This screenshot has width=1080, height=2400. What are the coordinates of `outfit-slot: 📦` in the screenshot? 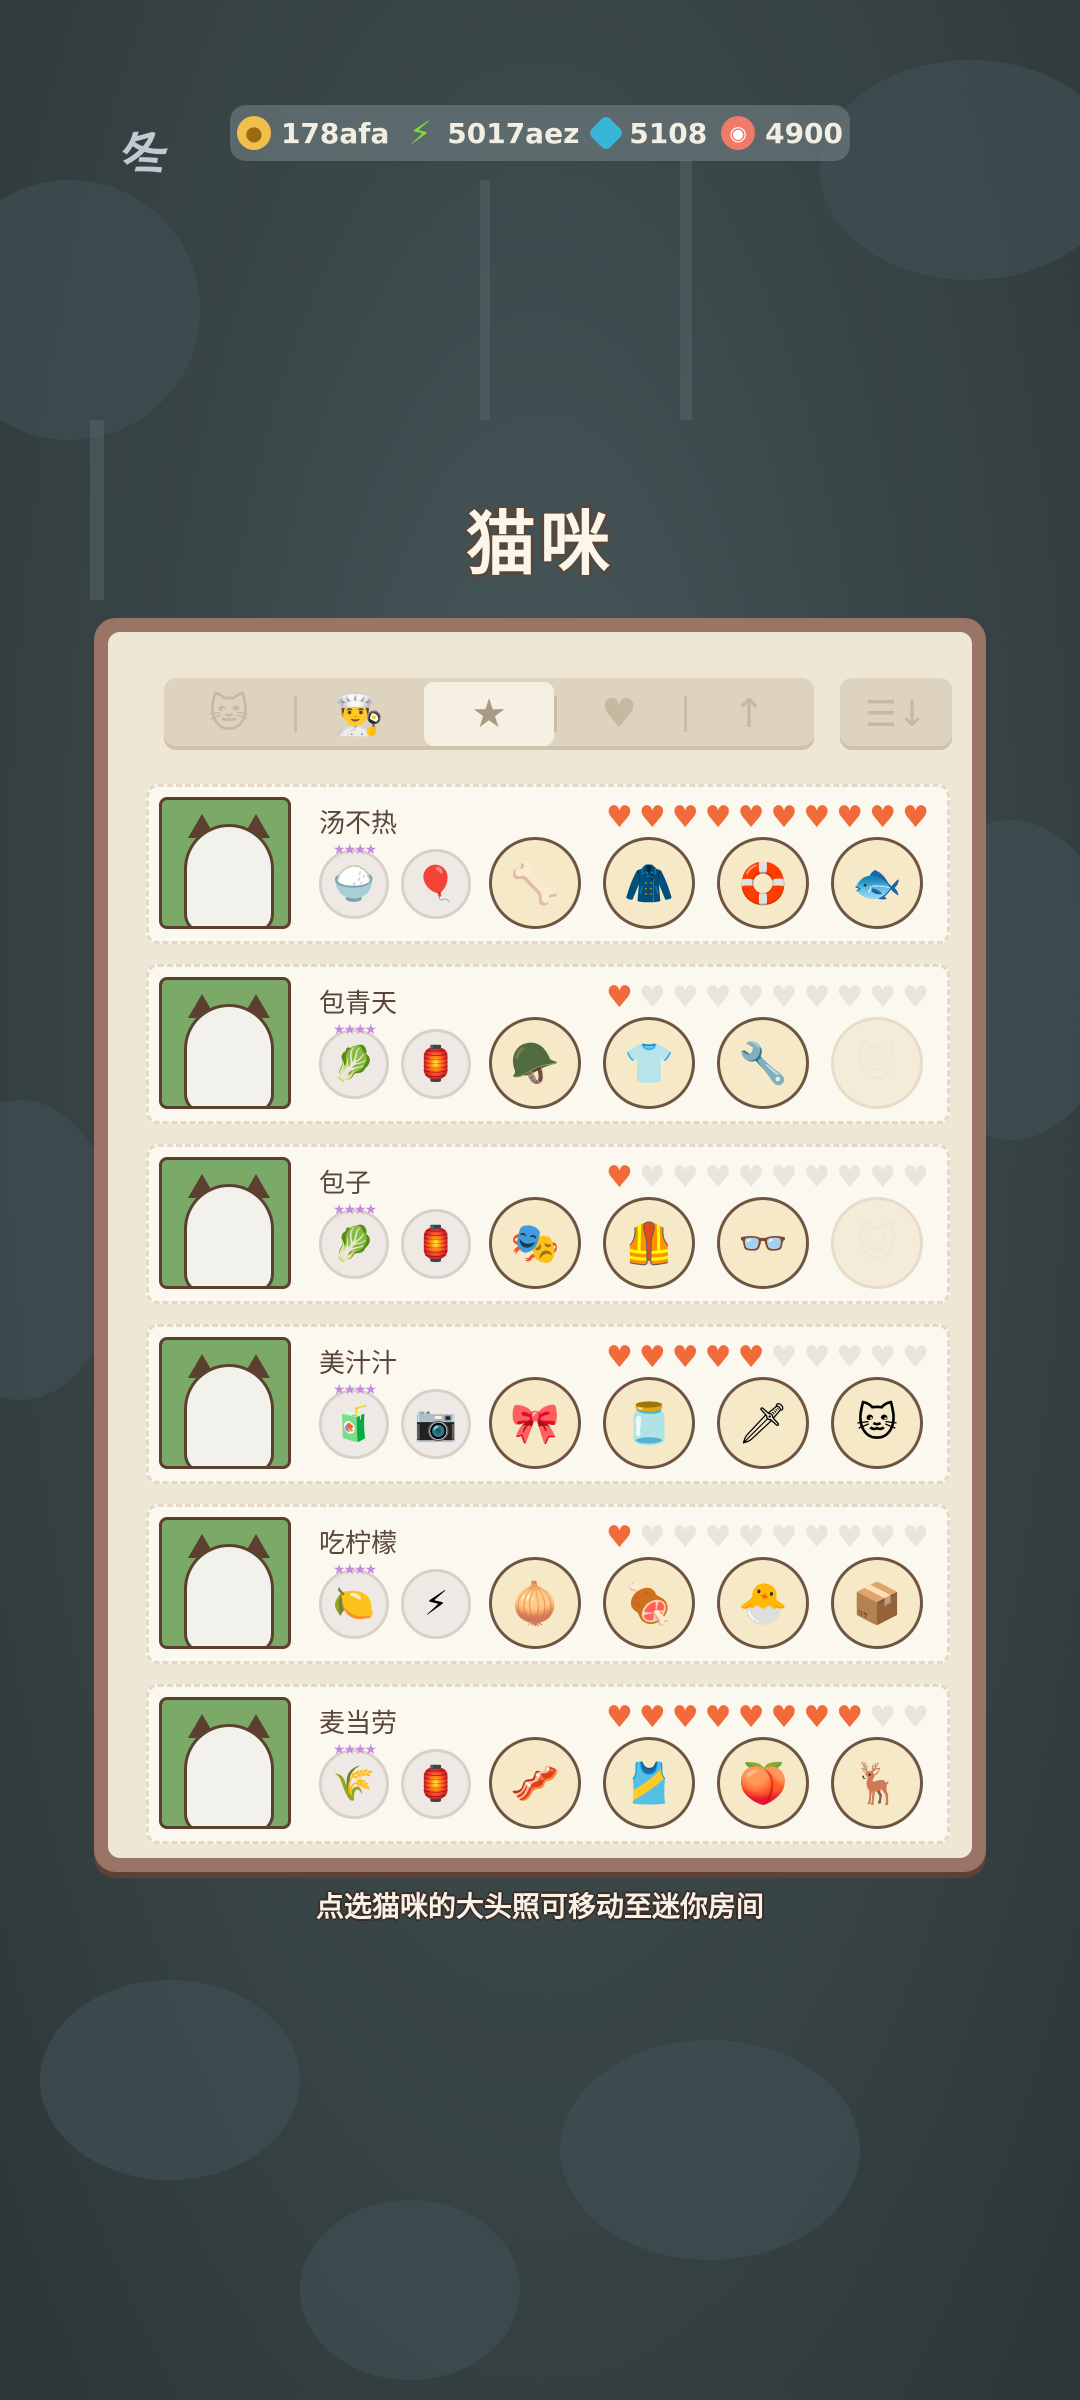 It's located at (877, 1603).